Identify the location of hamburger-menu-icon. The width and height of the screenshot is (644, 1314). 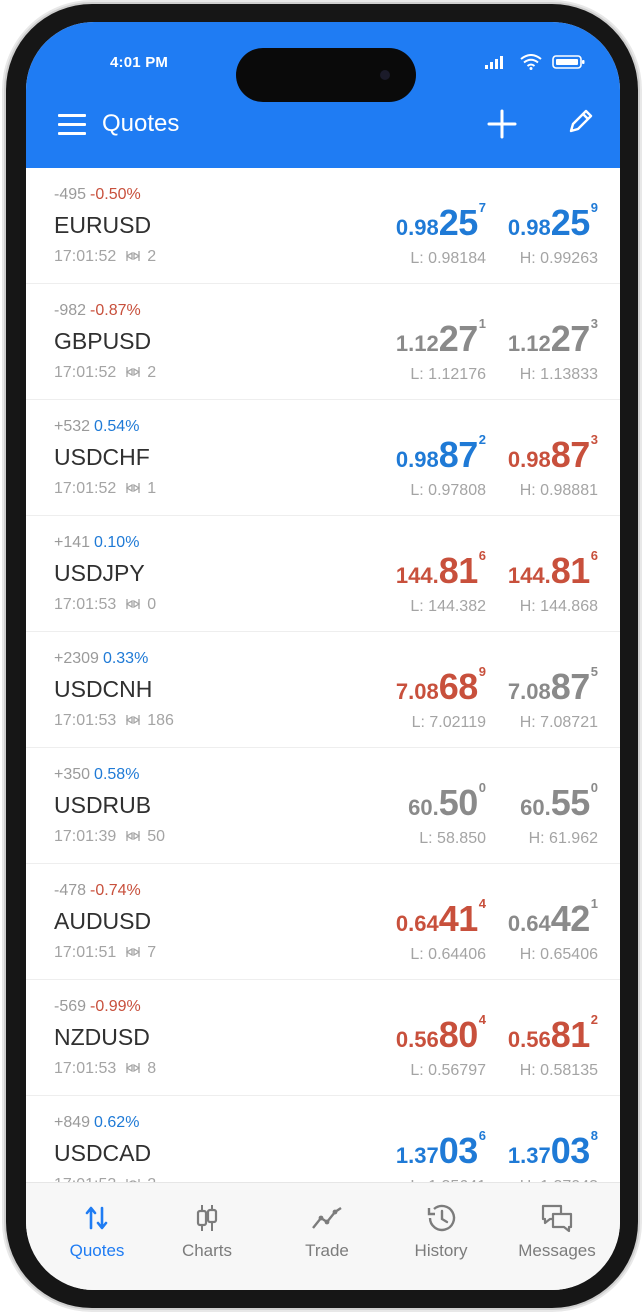
(72, 125).